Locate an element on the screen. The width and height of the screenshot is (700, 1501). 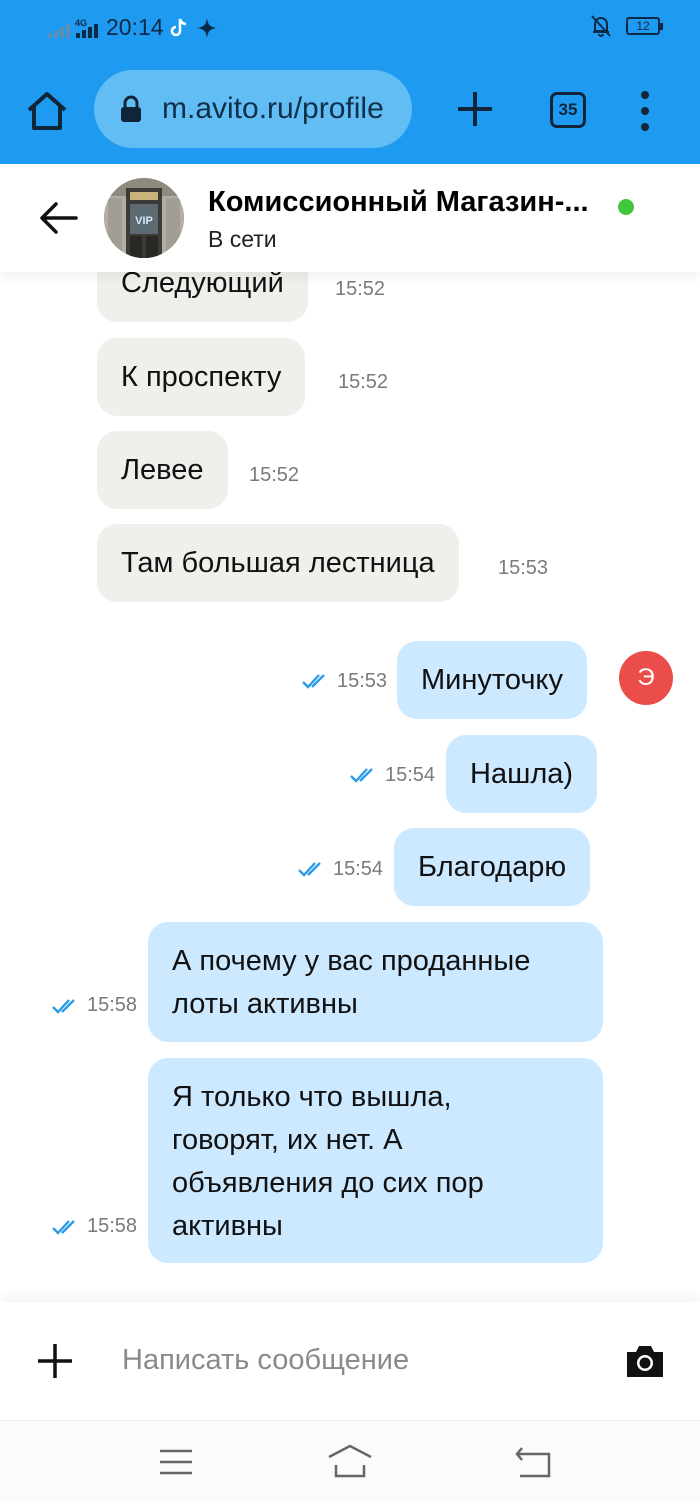
message-text: К проспекту is located at coordinates (201, 376).